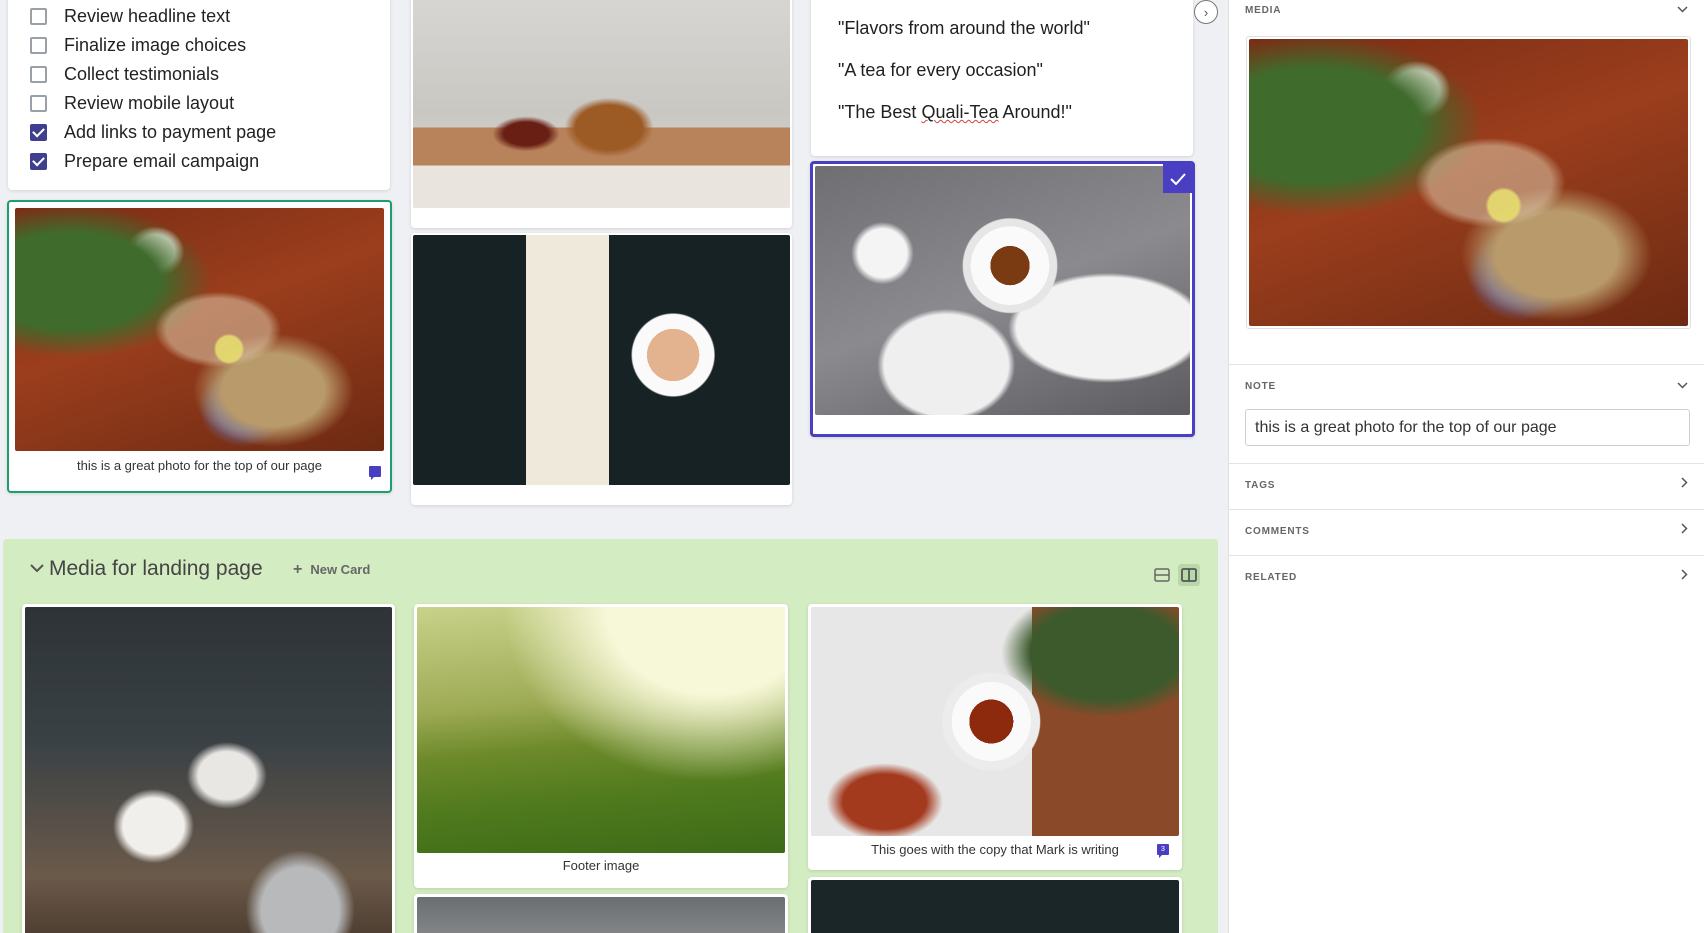 Image resolution: width=1704 pixels, height=933 pixels. I want to click on checklist-item-label: Add links to payment page, so click(170, 132).